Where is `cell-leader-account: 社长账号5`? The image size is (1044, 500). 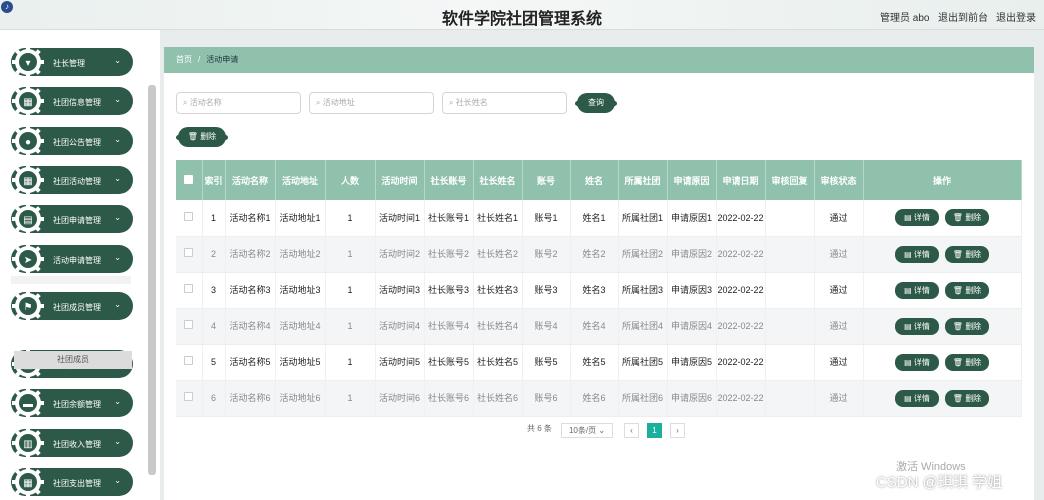
cell-leader-account: 社长账号5 is located at coordinates (449, 362).